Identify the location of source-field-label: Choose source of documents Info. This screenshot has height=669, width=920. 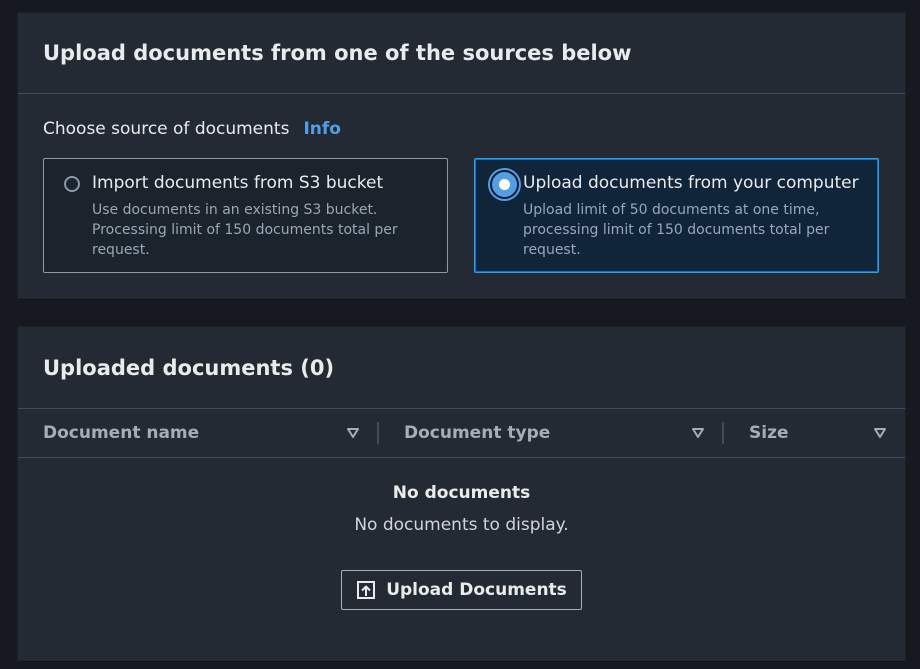
(192, 129).